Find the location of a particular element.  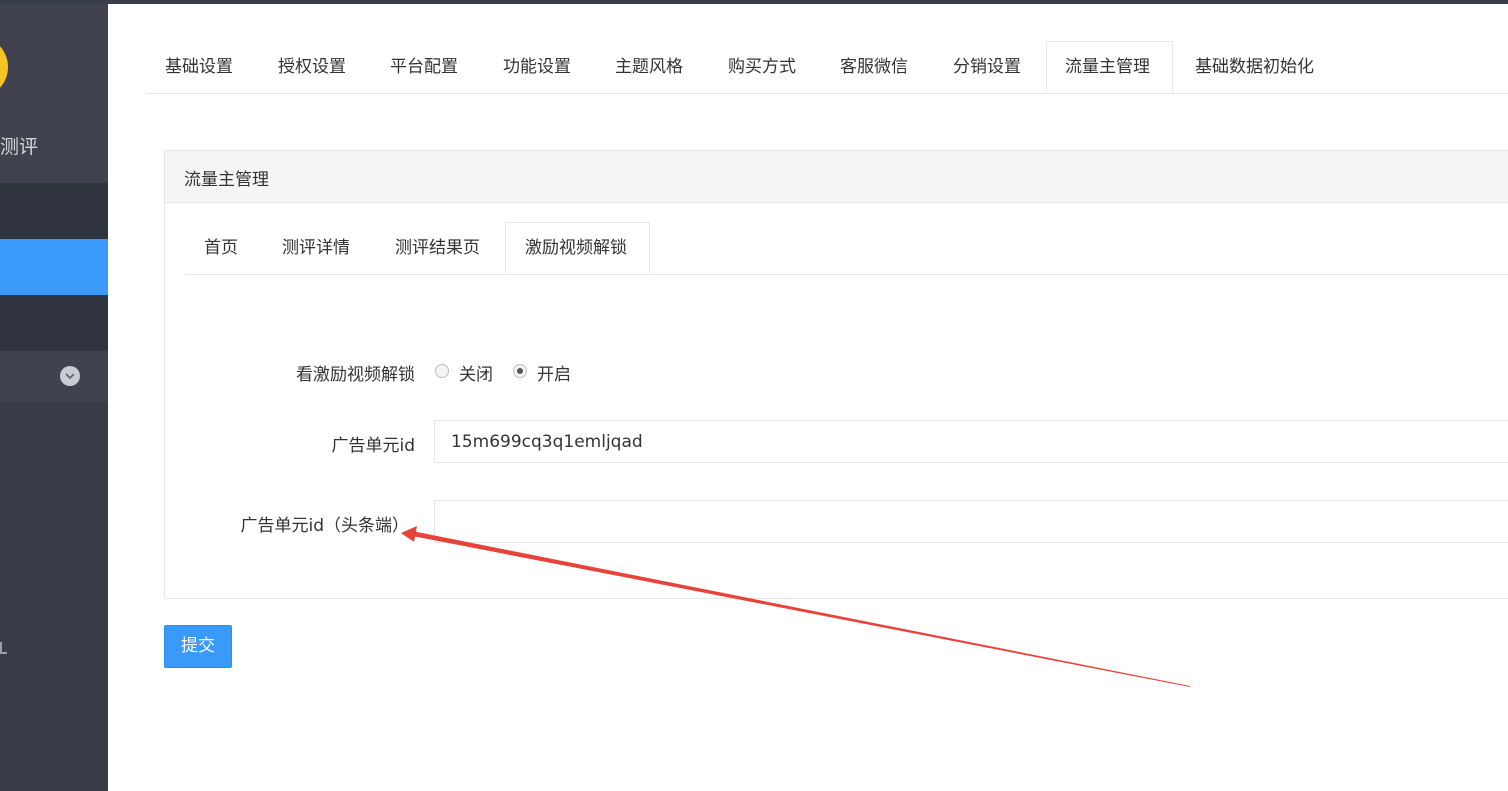

app-logo is located at coordinates (4, 67).